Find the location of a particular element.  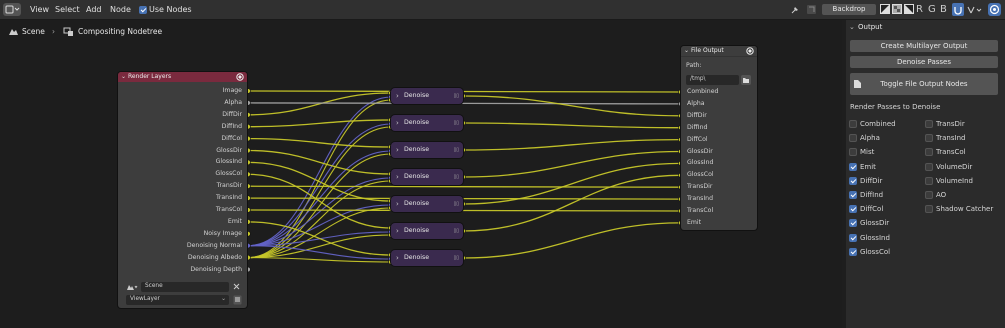

view-layer-selector: ViewLayer ⌄ is located at coordinates (184, 300).